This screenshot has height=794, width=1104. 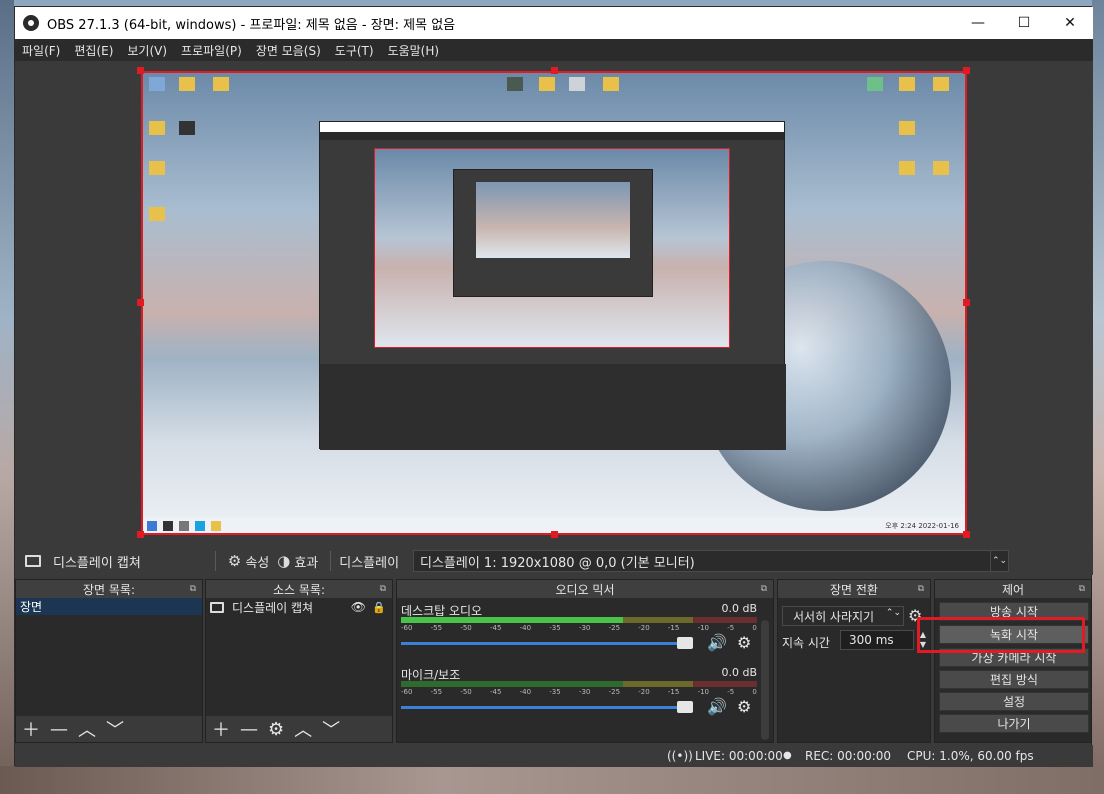 I want to click on duration-input: 300 ms, so click(x=877, y=640).